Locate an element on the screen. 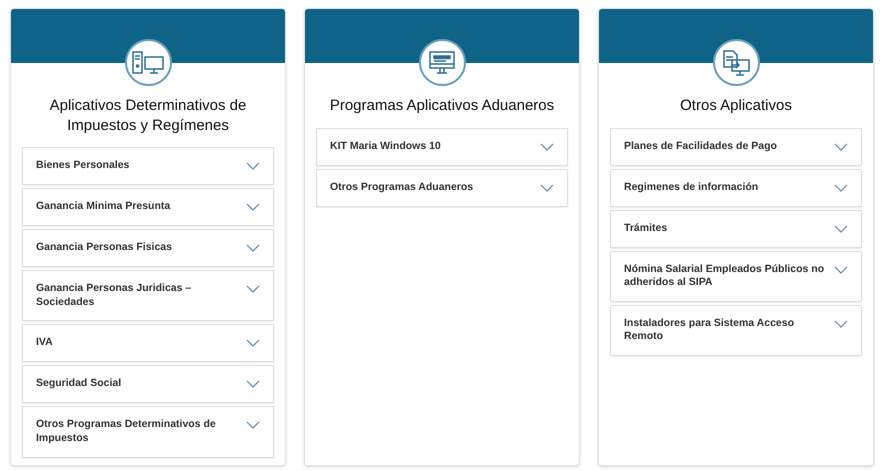 This screenshot has height=471, width=886. accordion-label: Ganancia Personas Fisicas is located at coordinates (104, 248).